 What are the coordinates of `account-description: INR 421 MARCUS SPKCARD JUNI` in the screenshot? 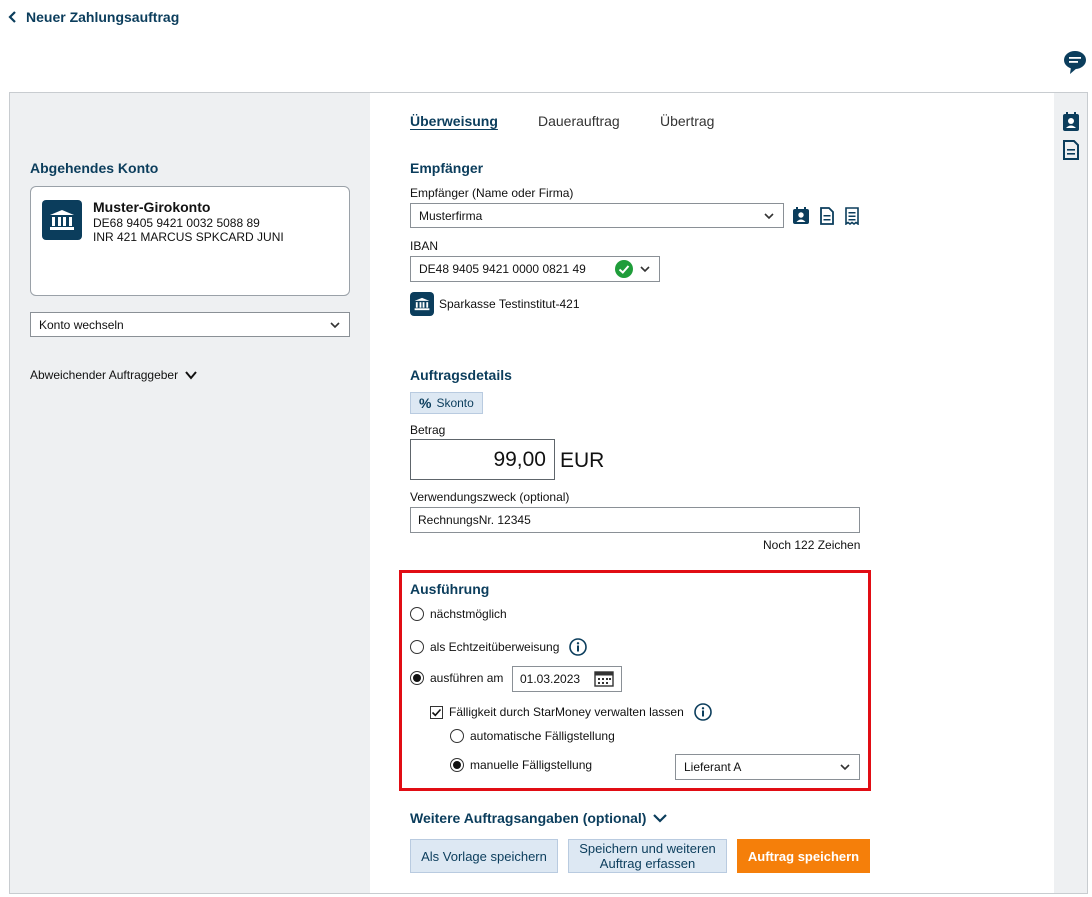 It's located at (188, 237).